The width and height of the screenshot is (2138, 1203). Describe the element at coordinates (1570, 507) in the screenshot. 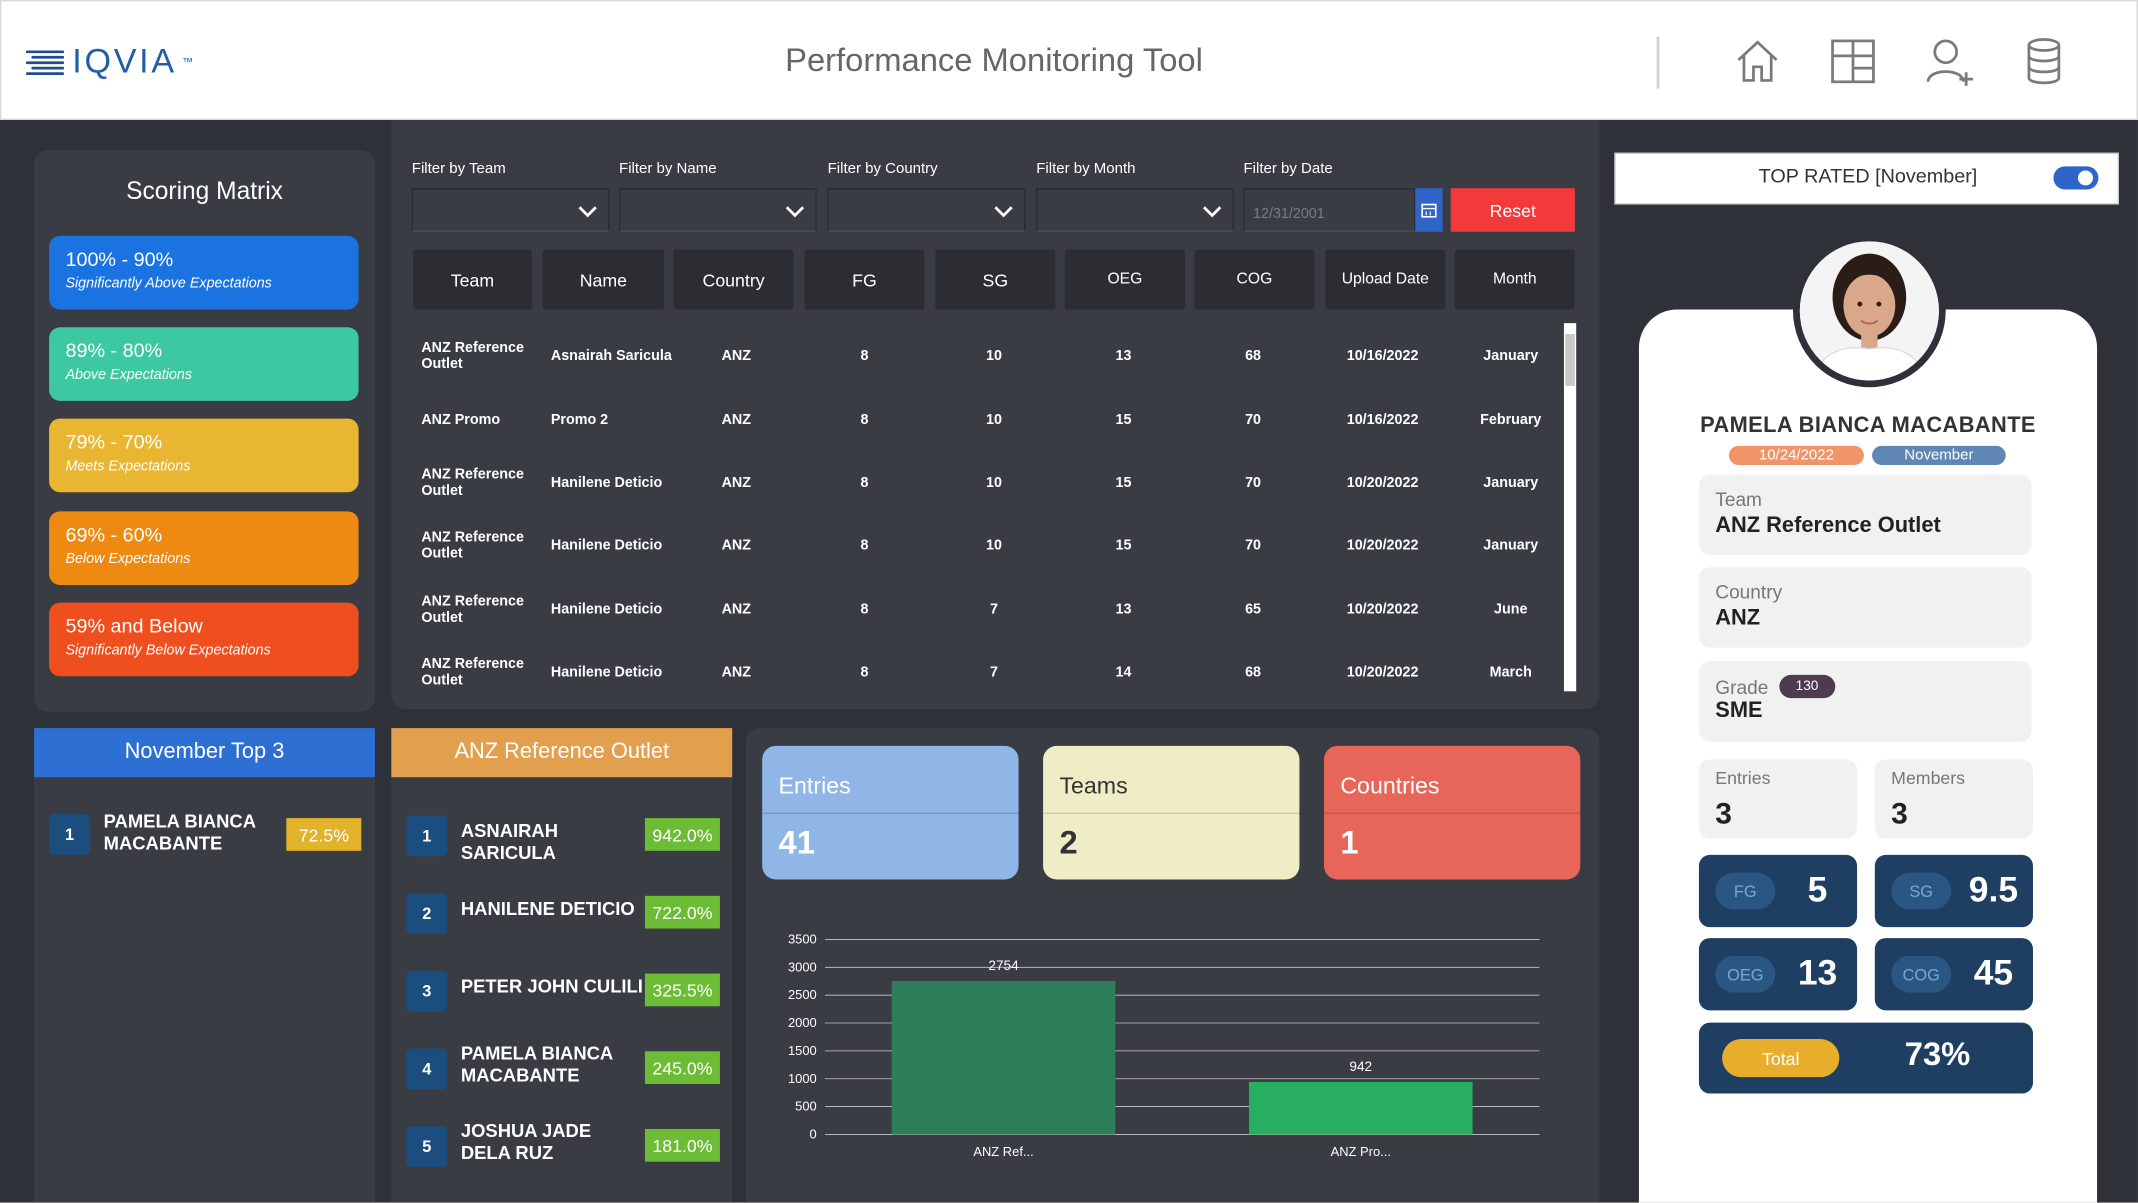

I see `table-scrollbar` at that location.